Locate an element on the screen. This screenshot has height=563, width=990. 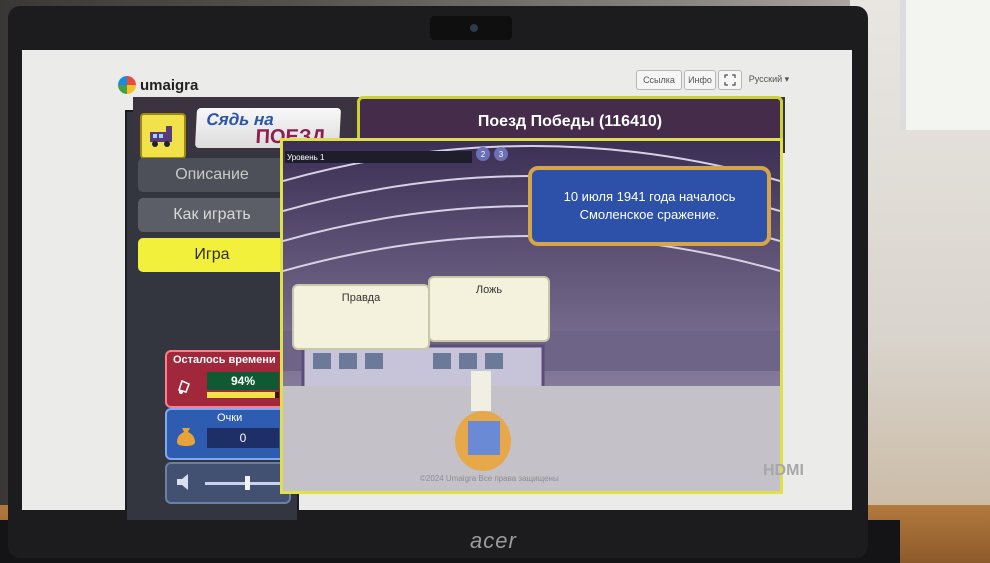
expand-icon is located at coordinates (730, 80).